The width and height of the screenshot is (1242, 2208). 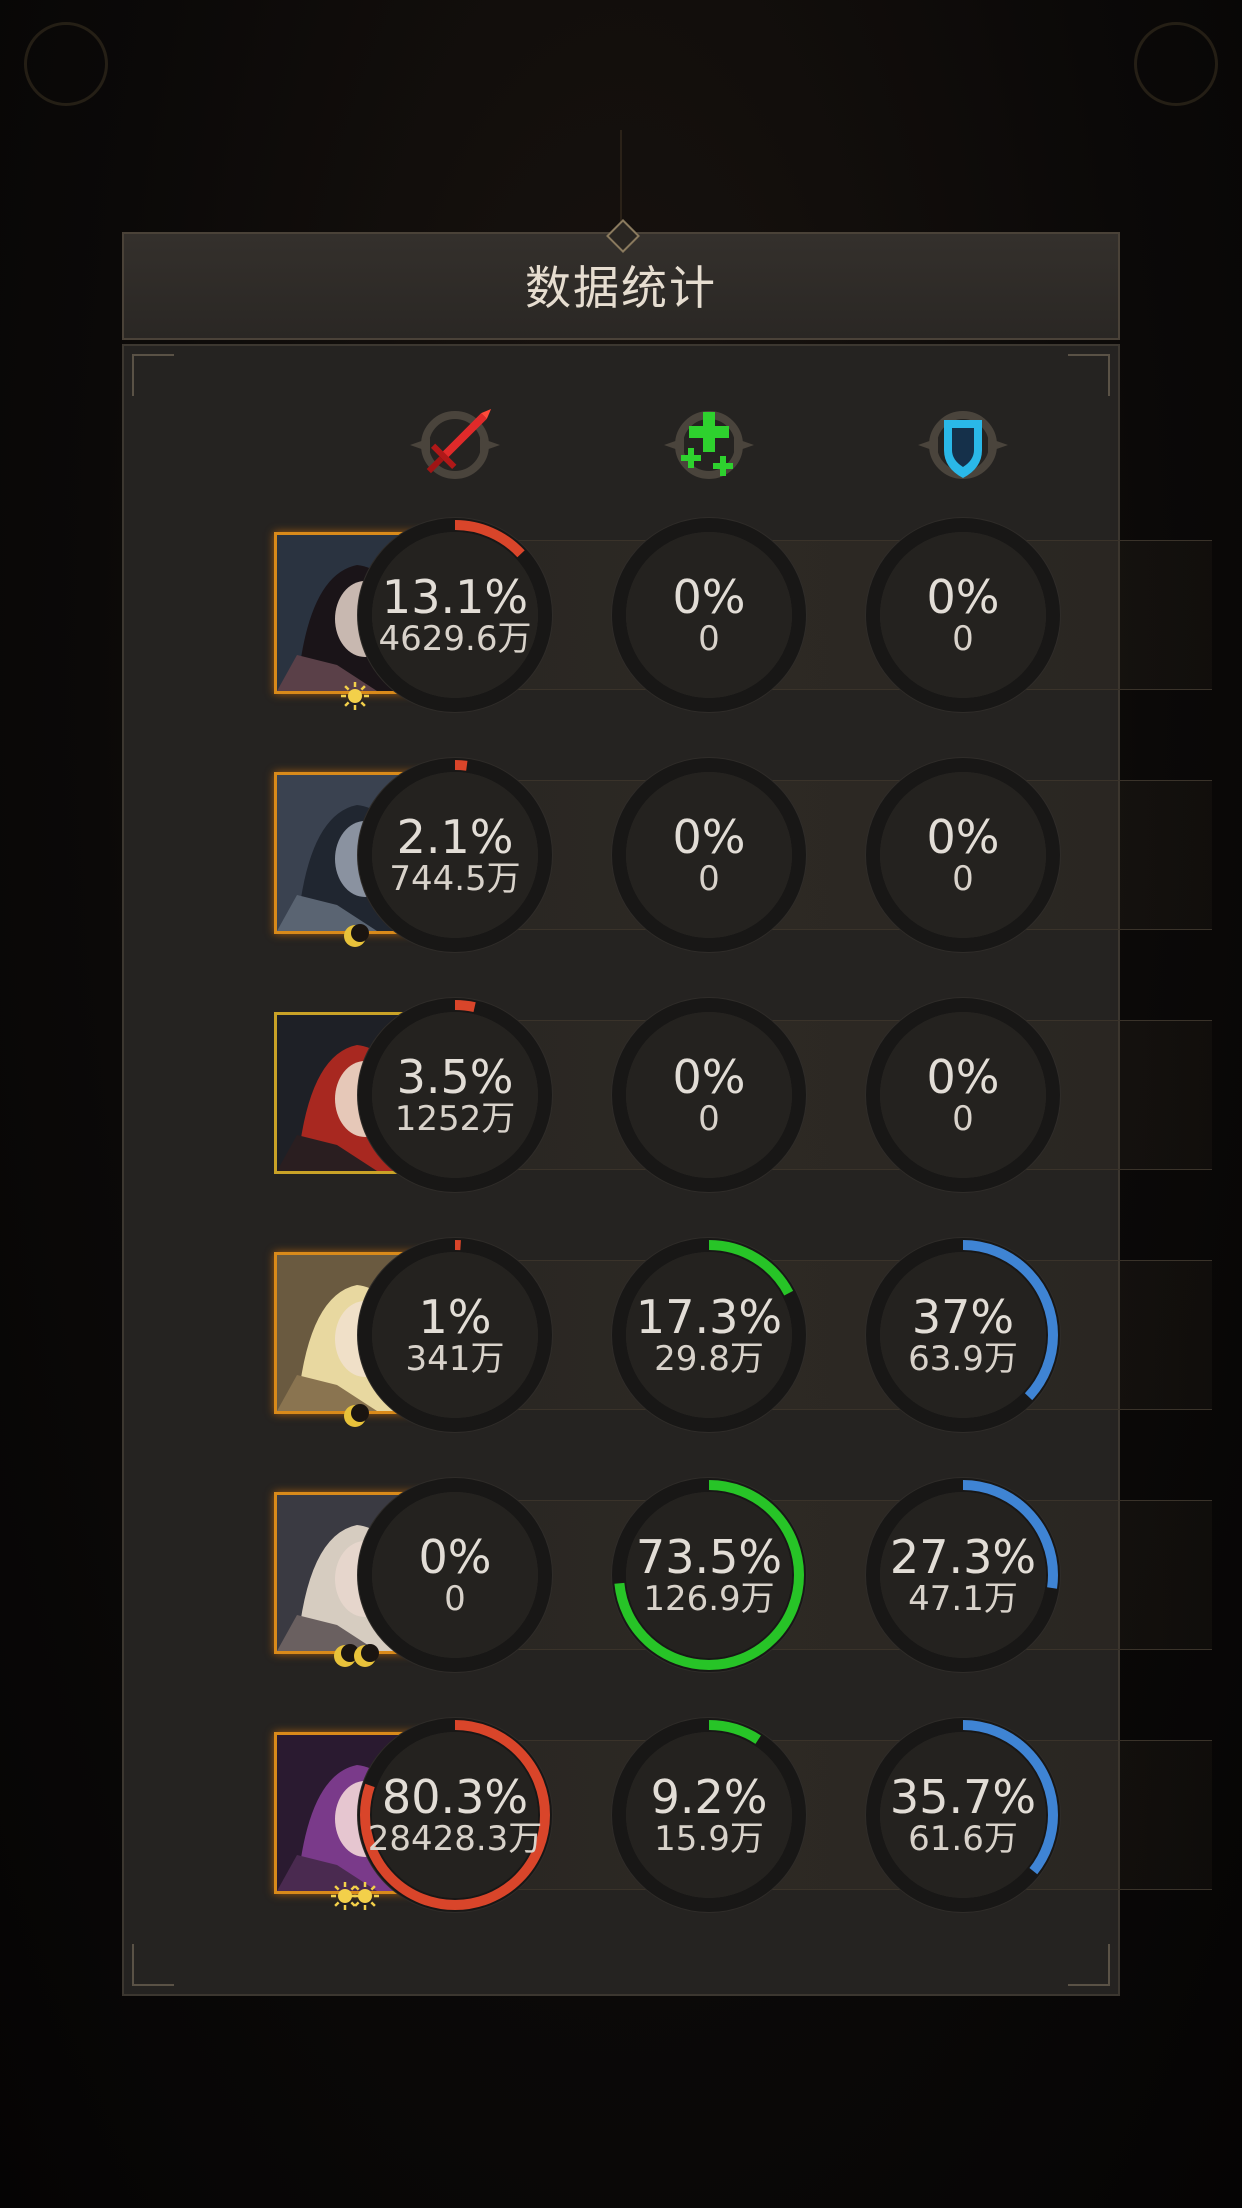 What do you see at coordinates (709, 1797) in the screenshot?
I see `heal-percent: 9.2%` at bounding box center [709, 1797].